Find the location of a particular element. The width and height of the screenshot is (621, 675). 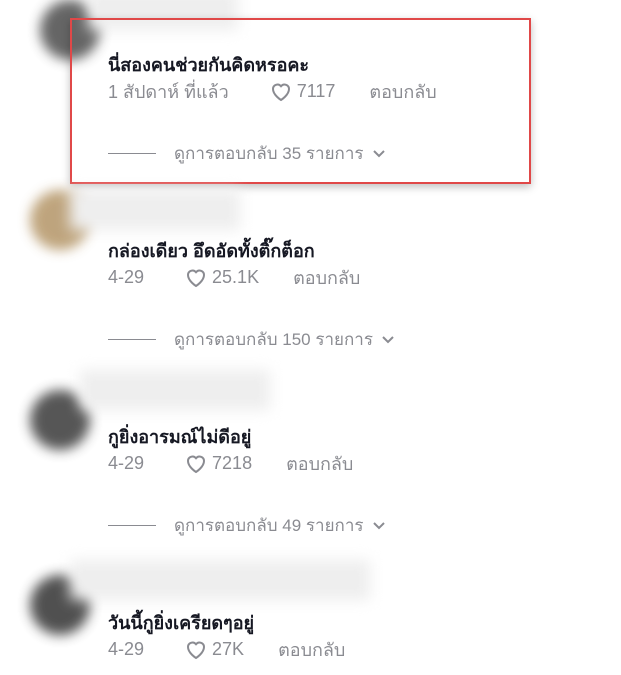

like-count: 27K is located at coordinates (228, 648).